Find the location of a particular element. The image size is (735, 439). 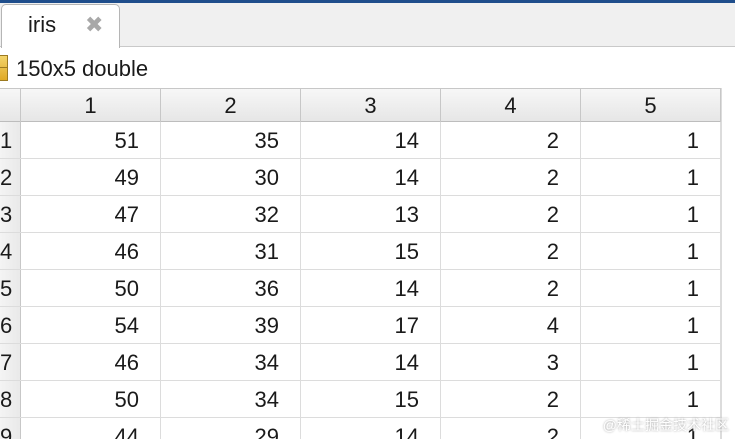

table-row: 7 46 34 14 3 1 is located at coordinates (367, 362).